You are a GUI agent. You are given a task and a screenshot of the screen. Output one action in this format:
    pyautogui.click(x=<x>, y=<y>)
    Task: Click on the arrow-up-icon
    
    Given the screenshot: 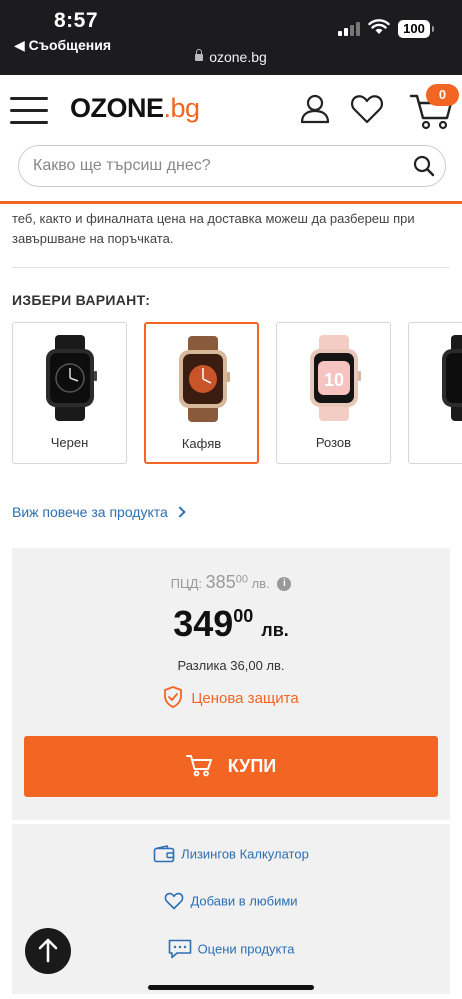 What is the action you would take?
    pyautogui.click(x=48, y=950)
    